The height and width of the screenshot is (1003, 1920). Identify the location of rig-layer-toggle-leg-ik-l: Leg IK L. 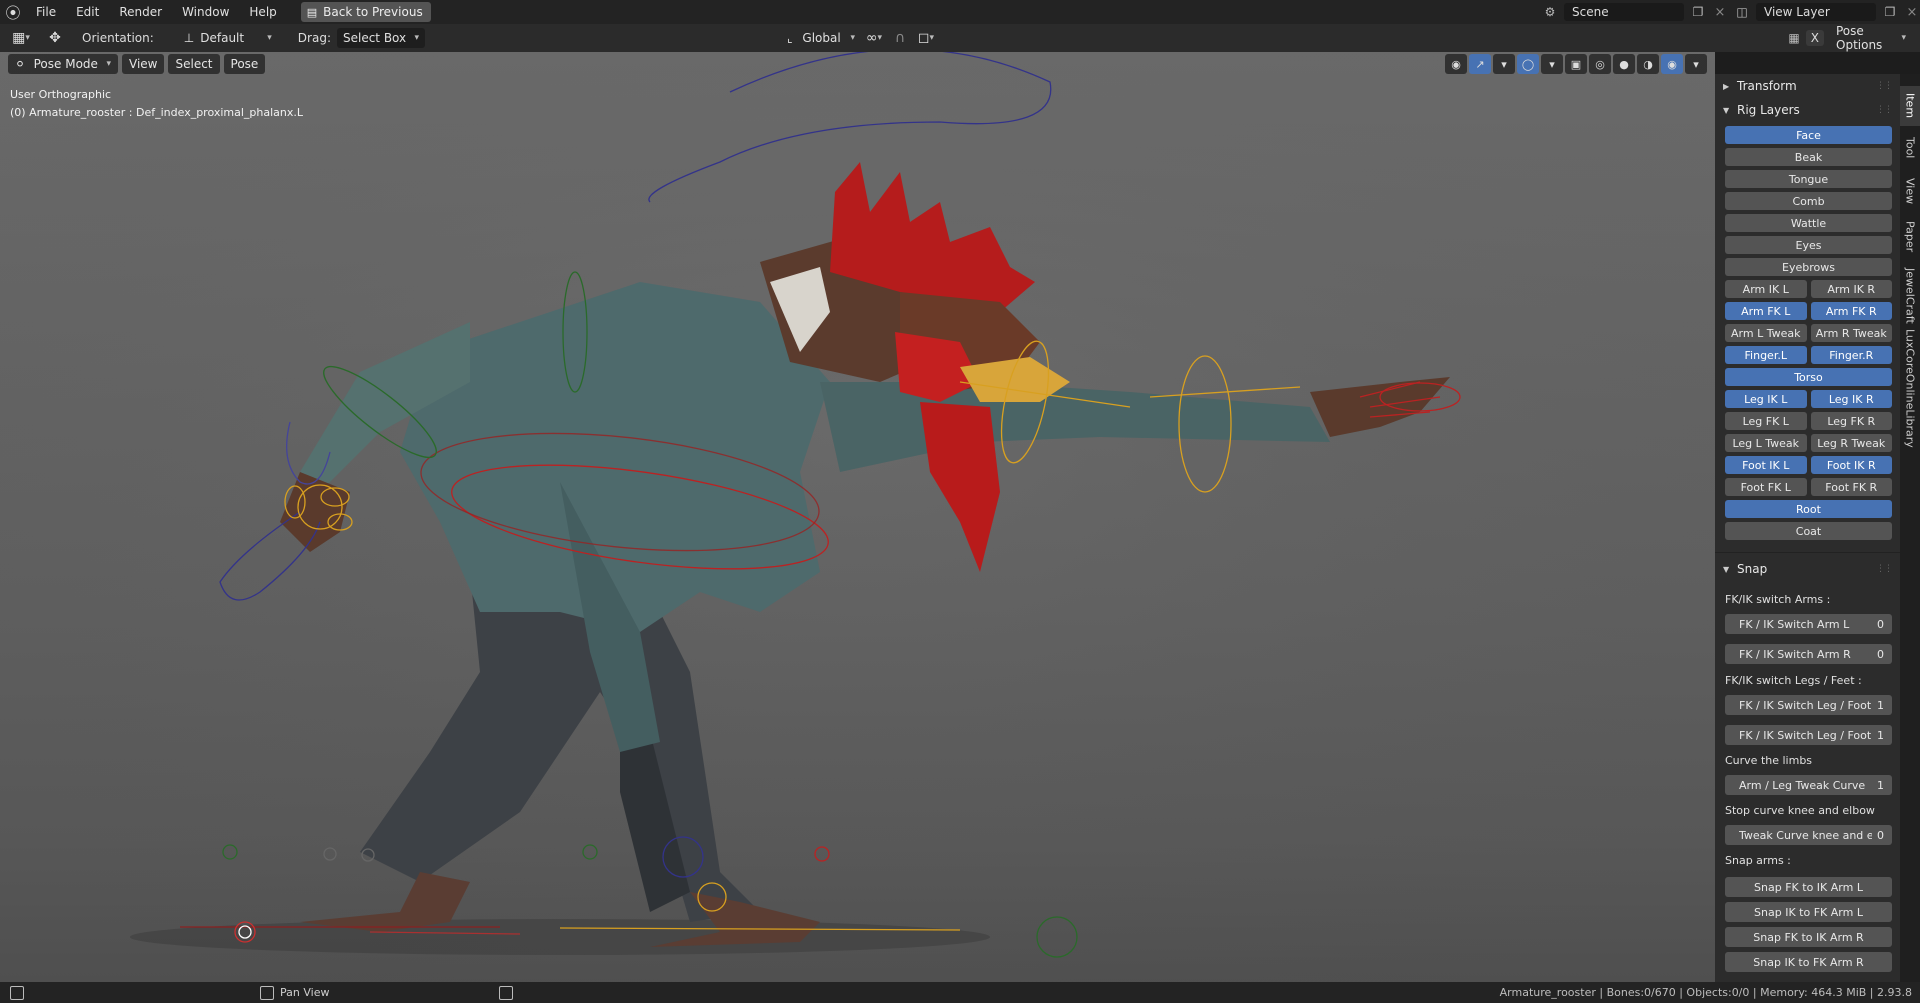
(1766, 399).